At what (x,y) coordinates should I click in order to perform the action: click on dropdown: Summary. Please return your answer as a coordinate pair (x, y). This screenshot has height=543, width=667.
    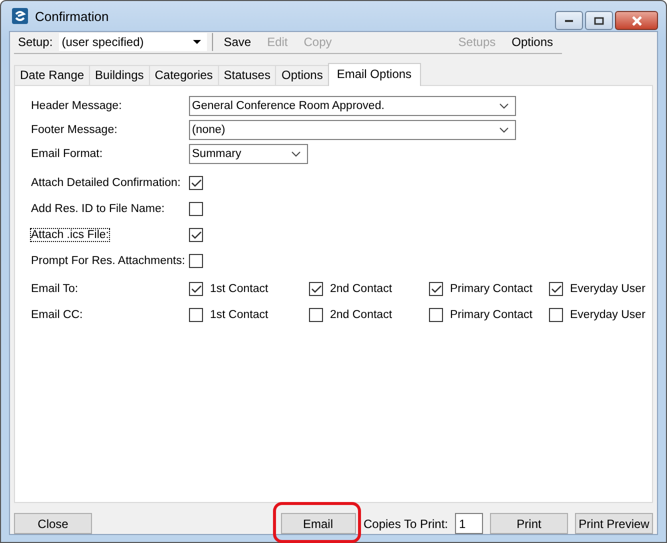
    Looking at the image, I should click on (248, 154).